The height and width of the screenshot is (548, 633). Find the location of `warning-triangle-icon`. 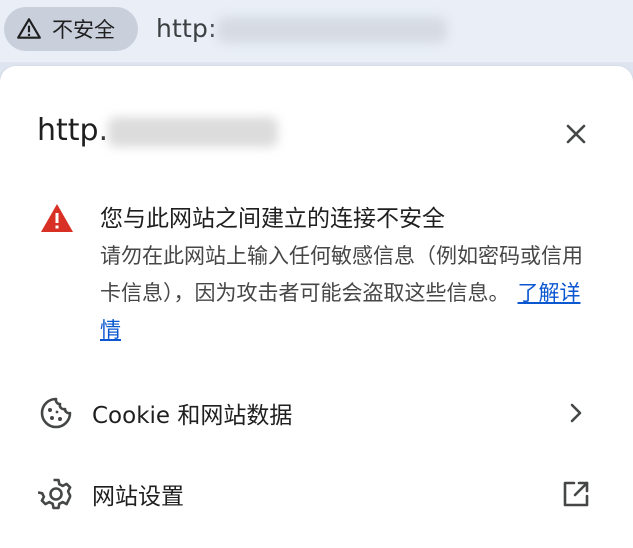

warning-triangle-icon is located at coordinates (29, 28).